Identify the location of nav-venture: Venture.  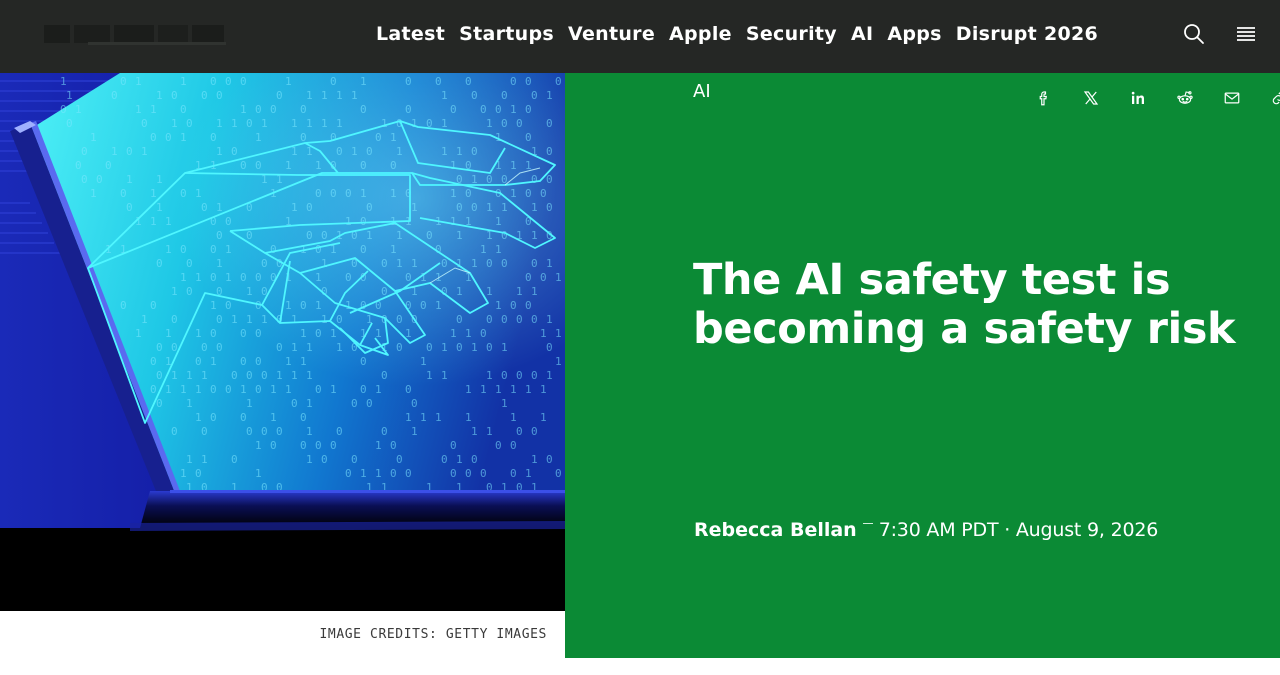
(611, 34).